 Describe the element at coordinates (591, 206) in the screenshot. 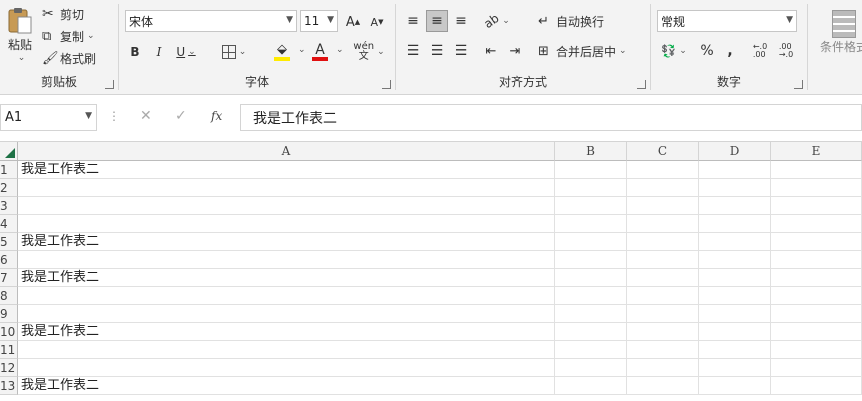

I see `cell-B3` at that location.